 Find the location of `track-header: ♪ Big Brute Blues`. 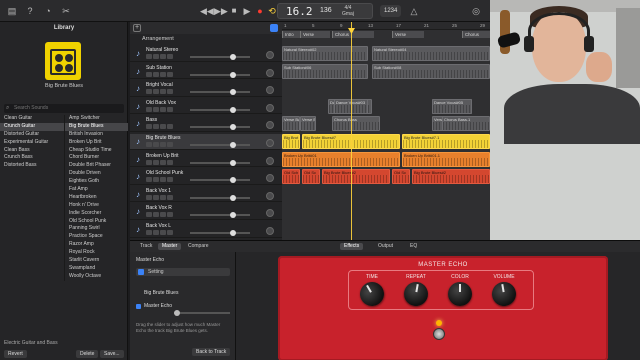

track-header: ♪ Big Brute Blues is located at coordinates (206, 142).